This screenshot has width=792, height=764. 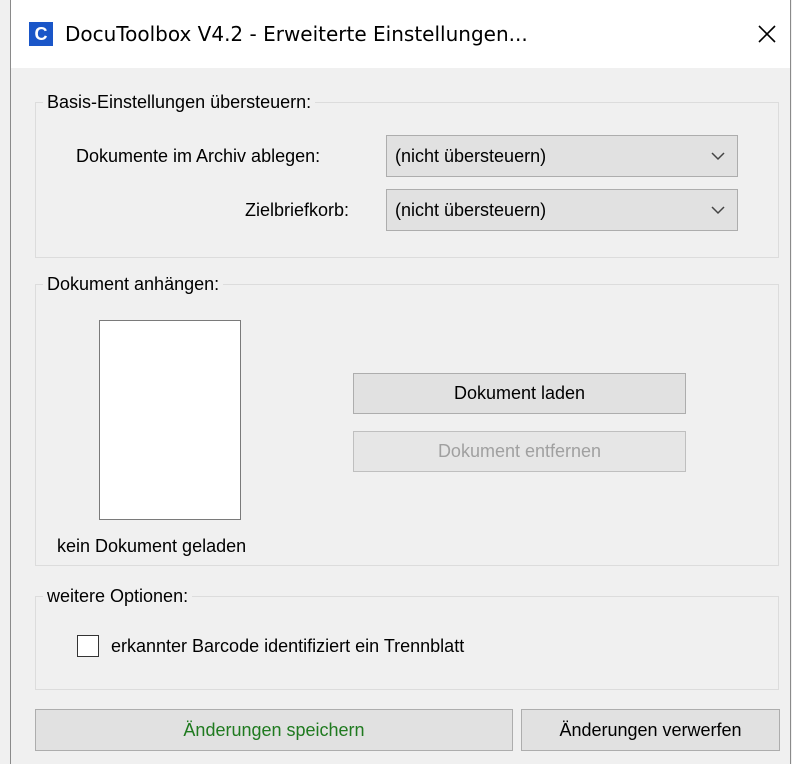 What do you see at coordinates (650, 730) in the screenshot?
I see `discard-changes-button: Änderungen verwerfen` at bounding box center [650, 730].